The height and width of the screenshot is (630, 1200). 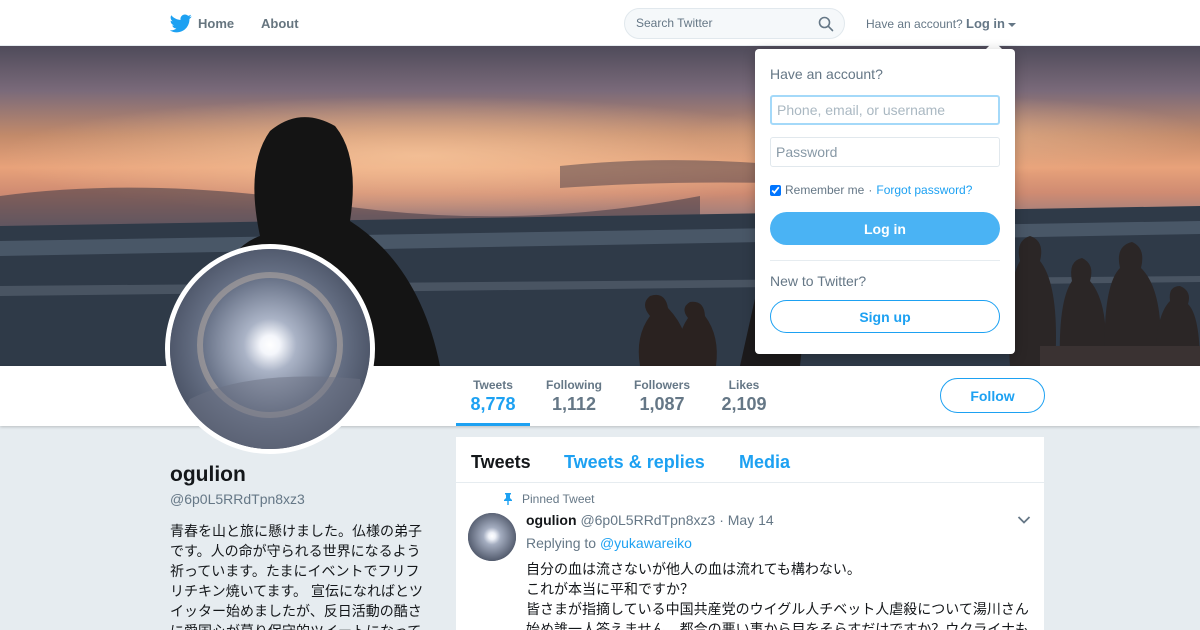 I want to click on password-field, so click(x=885, y=152).